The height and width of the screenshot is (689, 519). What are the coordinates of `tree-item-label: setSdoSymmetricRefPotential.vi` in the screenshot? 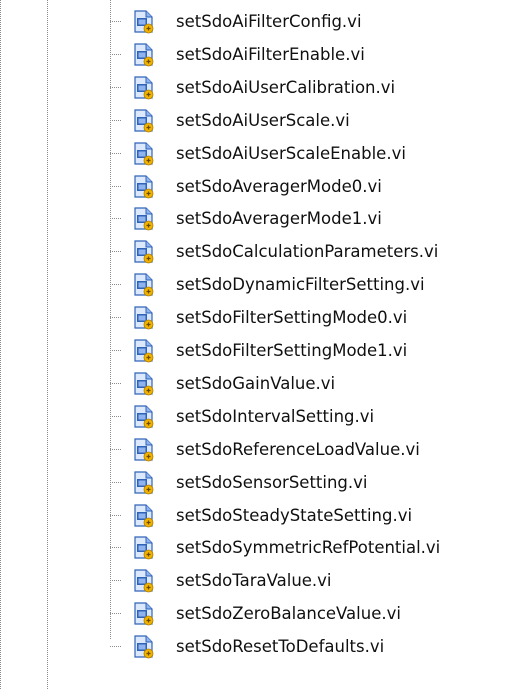 It's located at (308, 548).